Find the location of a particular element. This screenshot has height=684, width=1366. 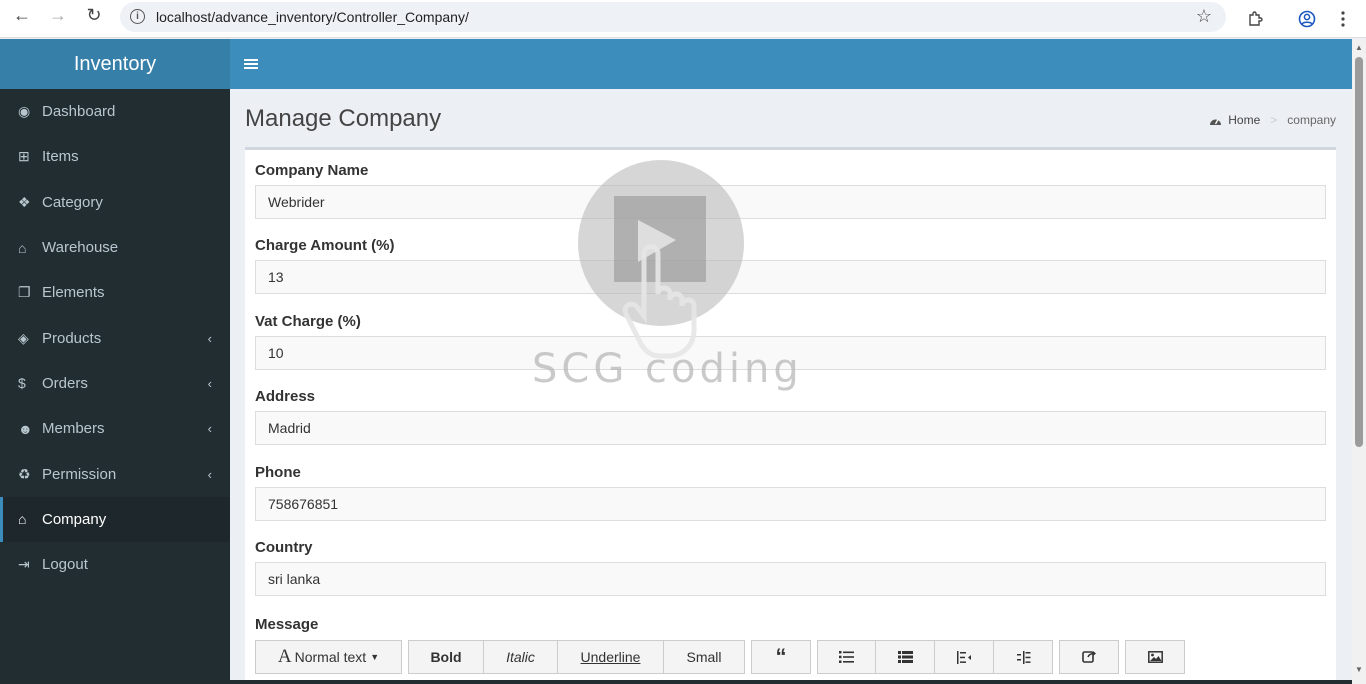

bottom-strip is located at coordinates (700, 682).